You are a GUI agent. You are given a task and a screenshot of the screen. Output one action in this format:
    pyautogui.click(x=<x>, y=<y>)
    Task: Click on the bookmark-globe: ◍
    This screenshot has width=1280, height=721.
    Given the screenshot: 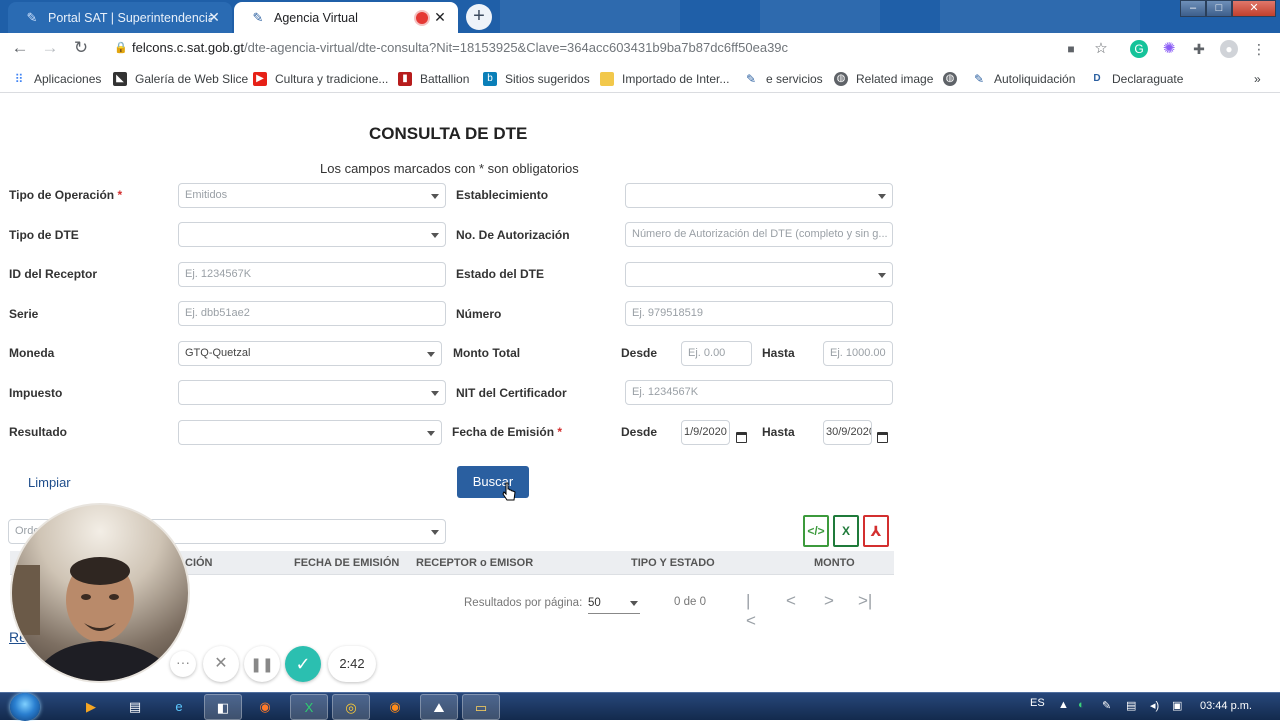 What is the action you would take?
    pyautogui.click(x=954, y=79)
    